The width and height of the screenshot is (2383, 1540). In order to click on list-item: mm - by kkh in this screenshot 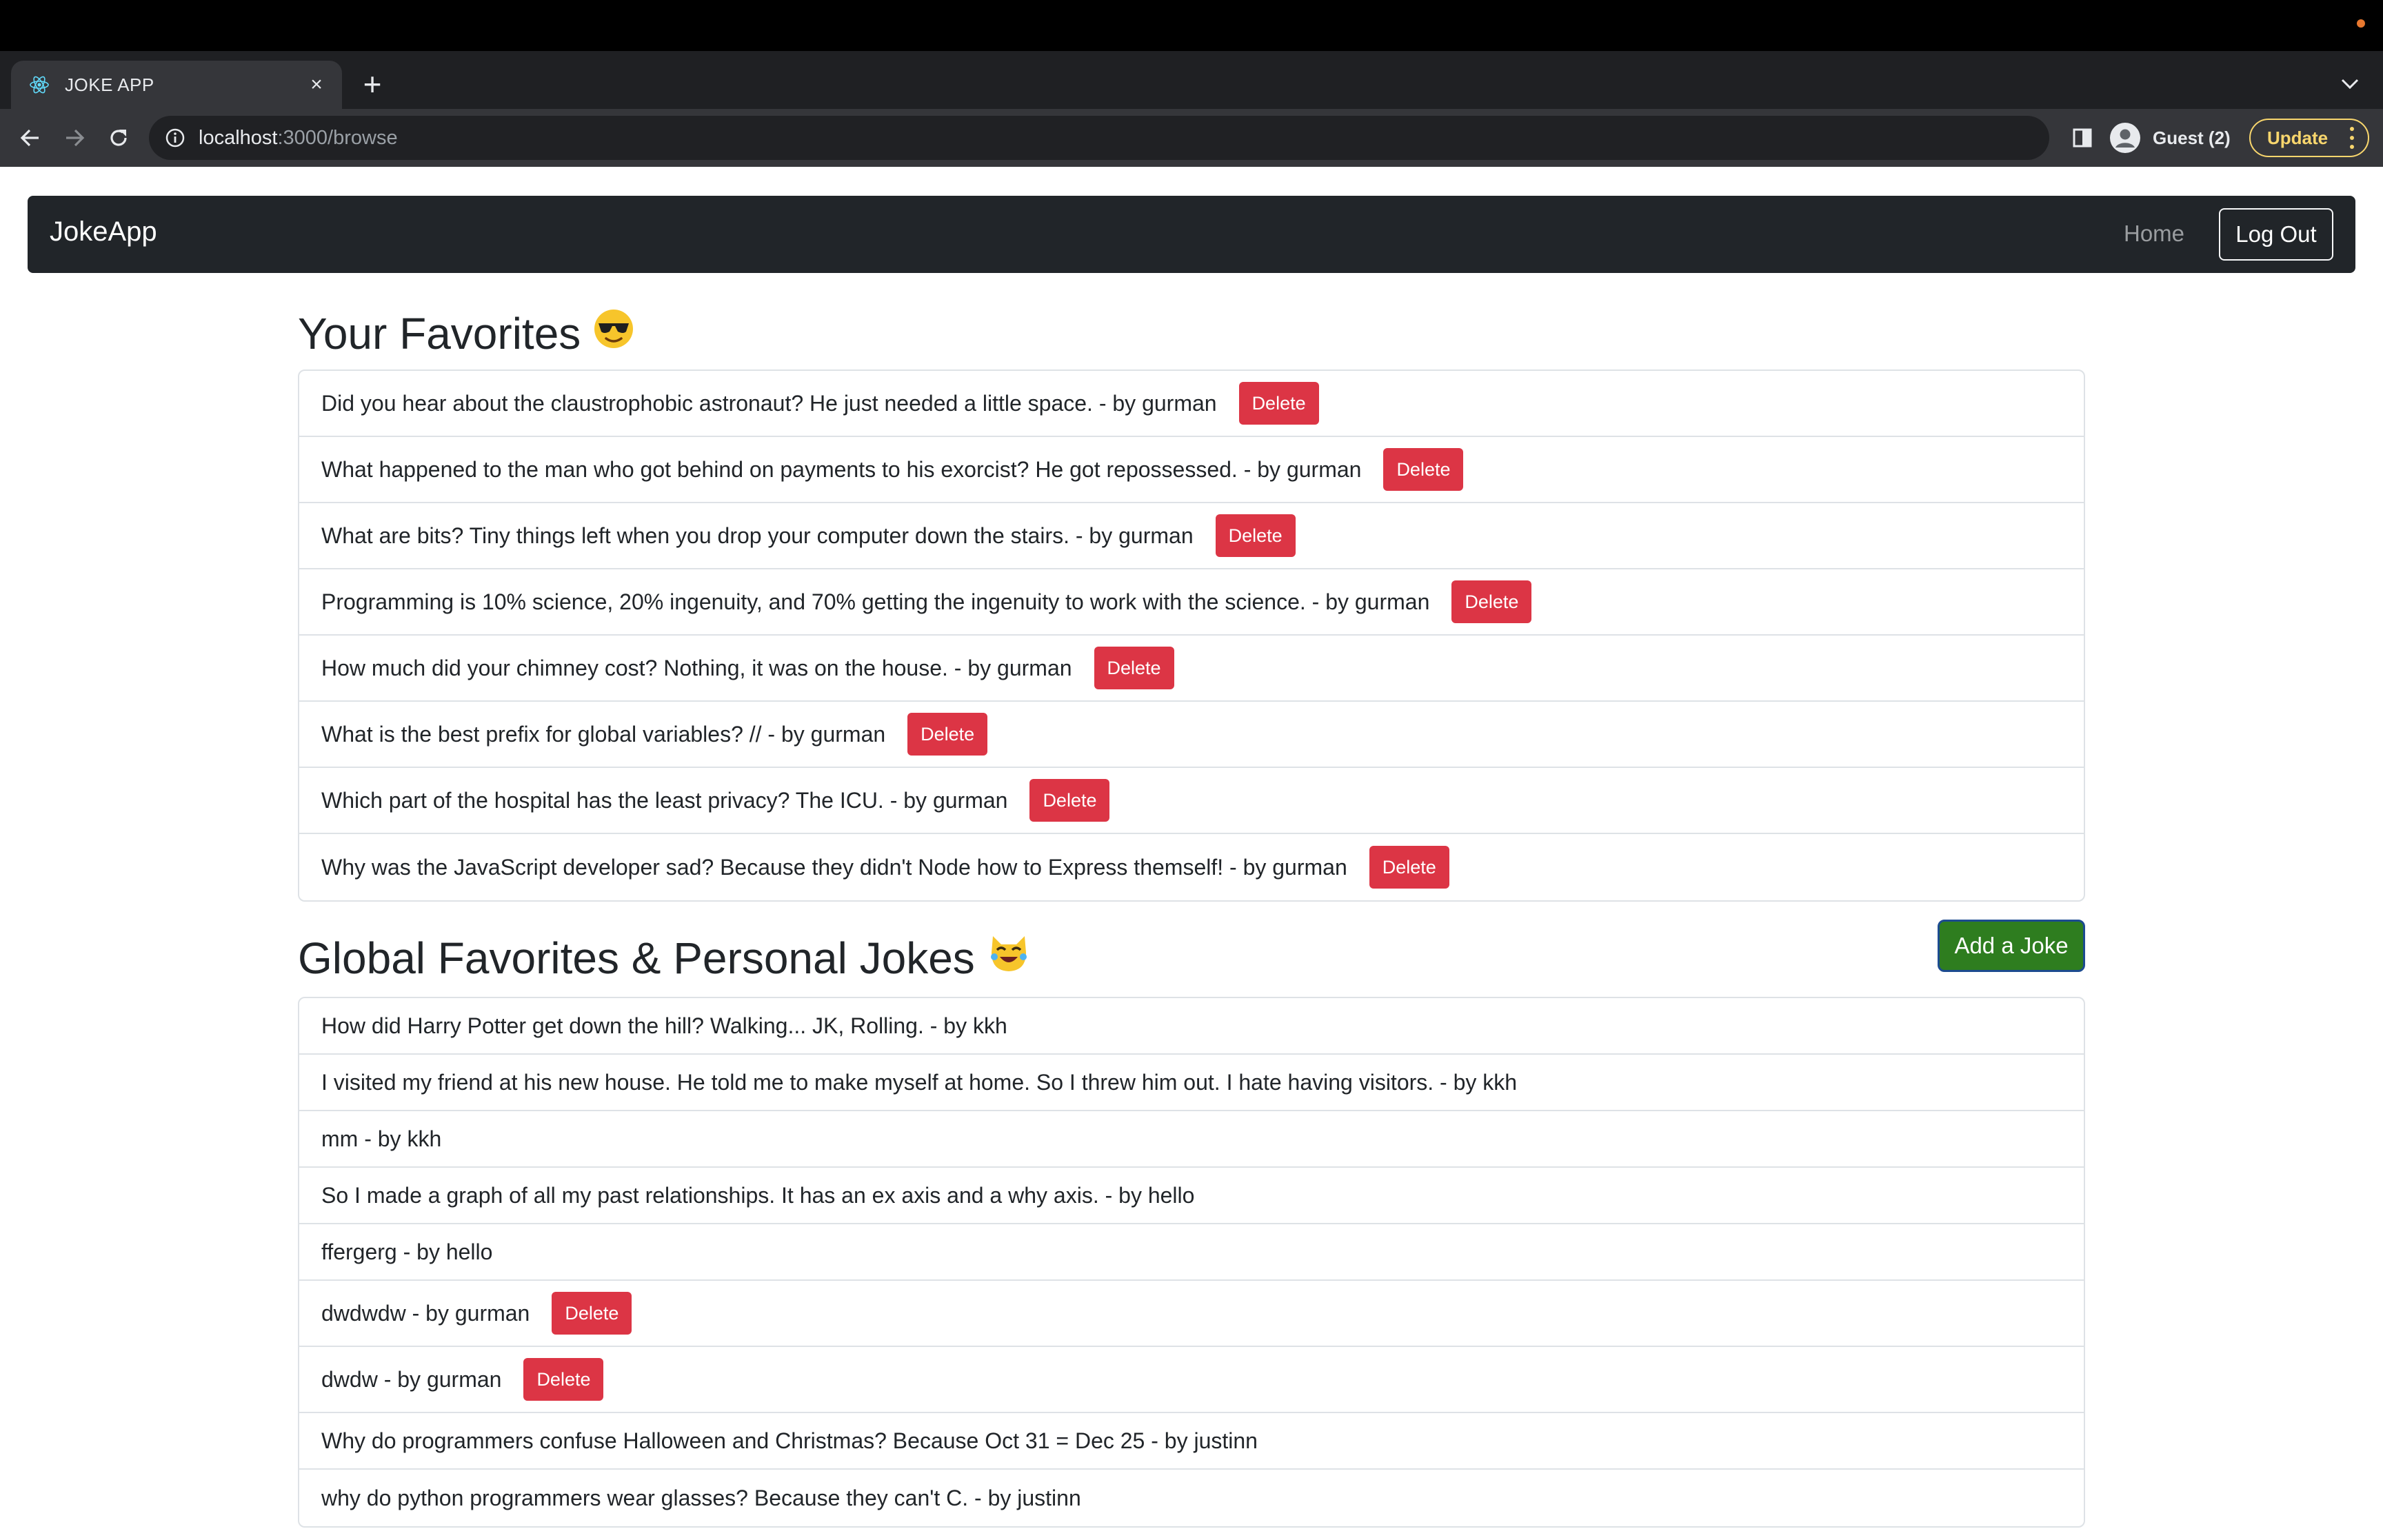, I will do `click(1191, 1140)`.